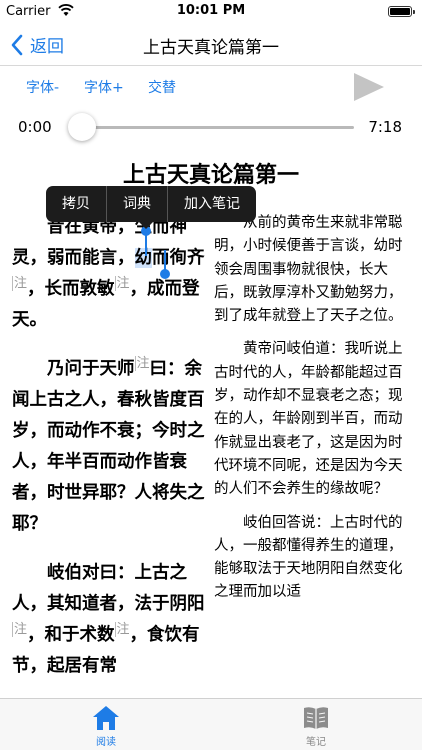 The image size is (422, 750). I want to click on home-icon, so click(106, 718).